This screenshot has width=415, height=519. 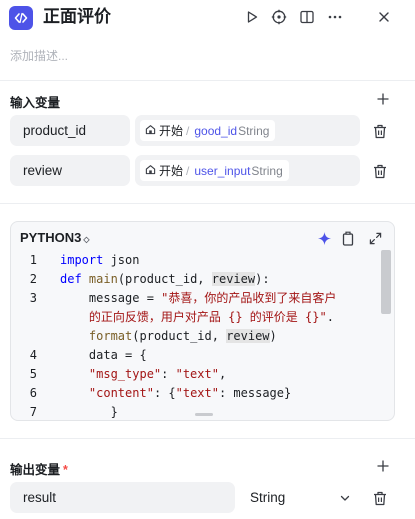 What do you see at coordinates (86, 239) in the screenshot?
I see `language-caret-icon: ◇` at bounding box center [86, 239].